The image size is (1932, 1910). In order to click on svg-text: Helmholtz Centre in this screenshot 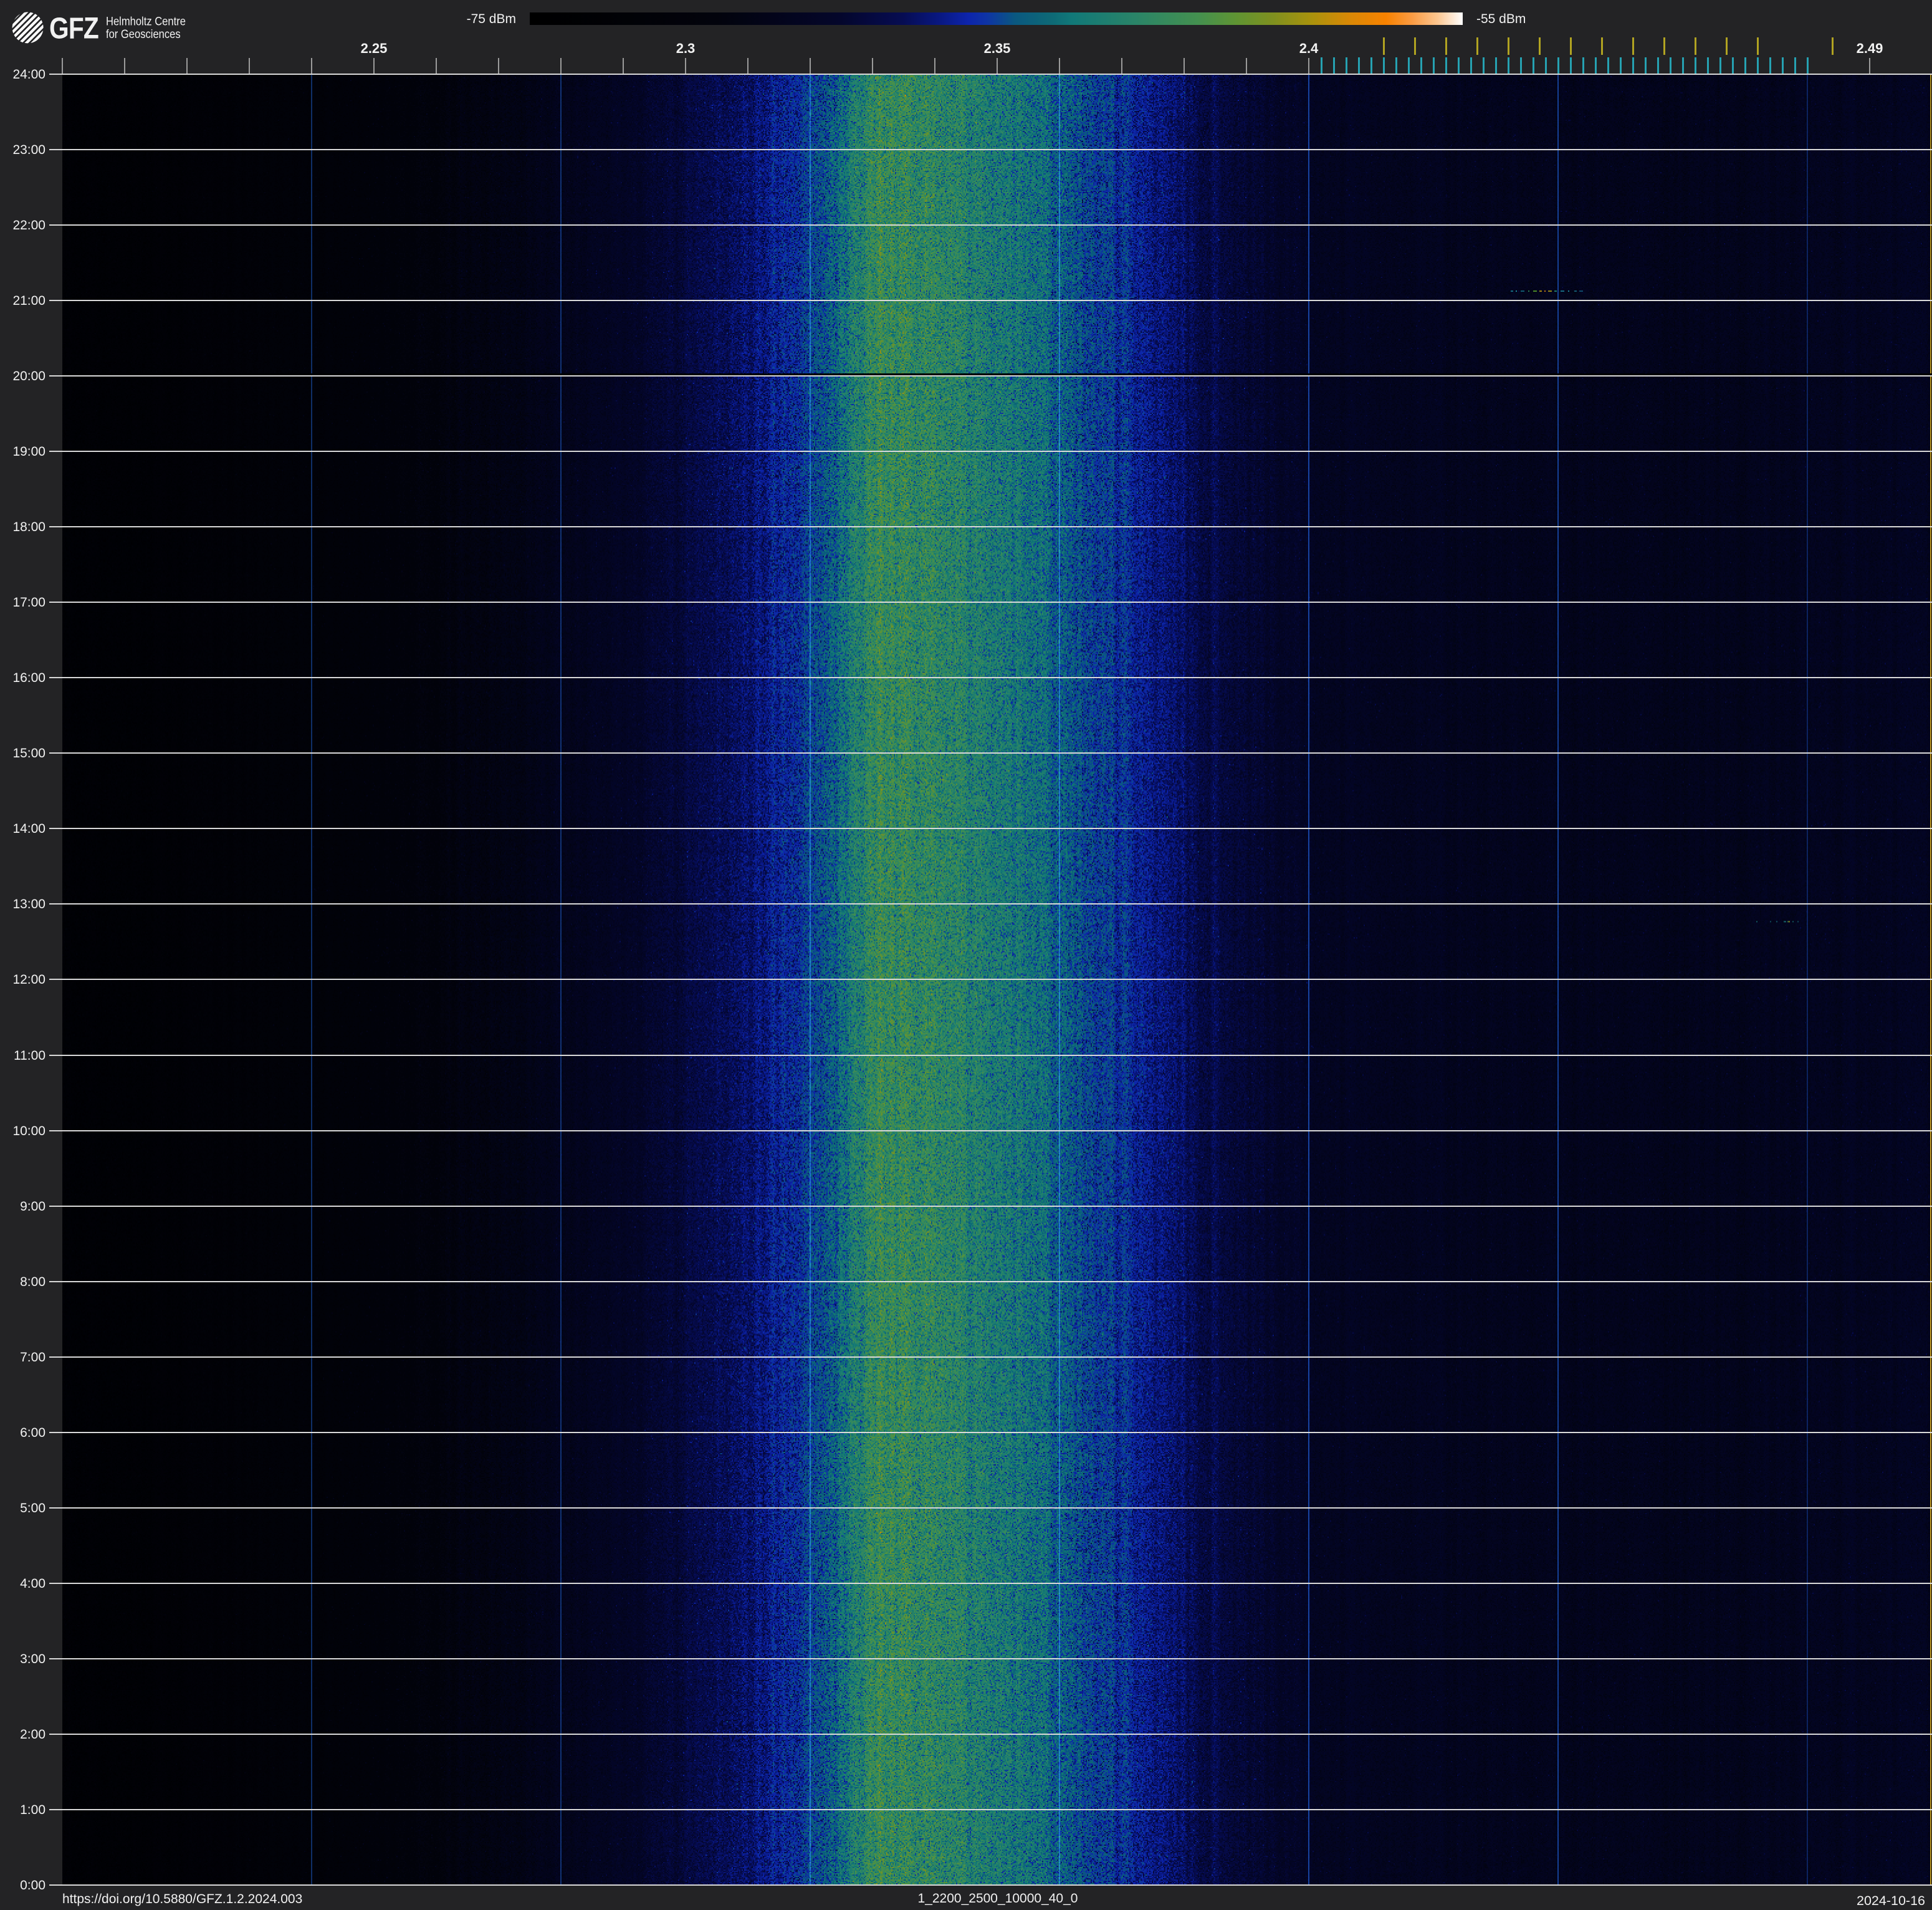, I will do `click(146, 21)`.